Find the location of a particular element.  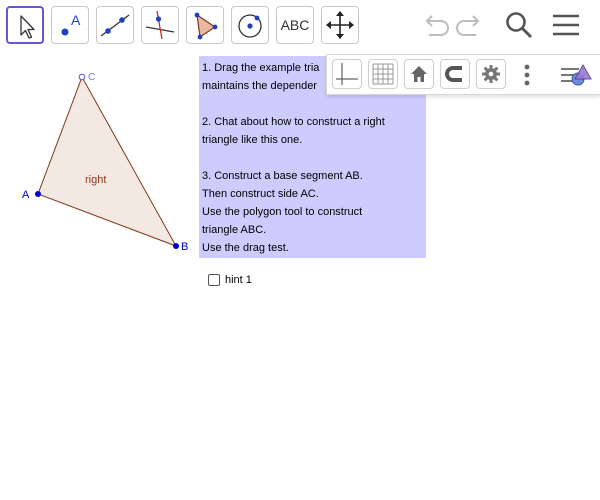

settings-button is located at coordinates (491, 74).